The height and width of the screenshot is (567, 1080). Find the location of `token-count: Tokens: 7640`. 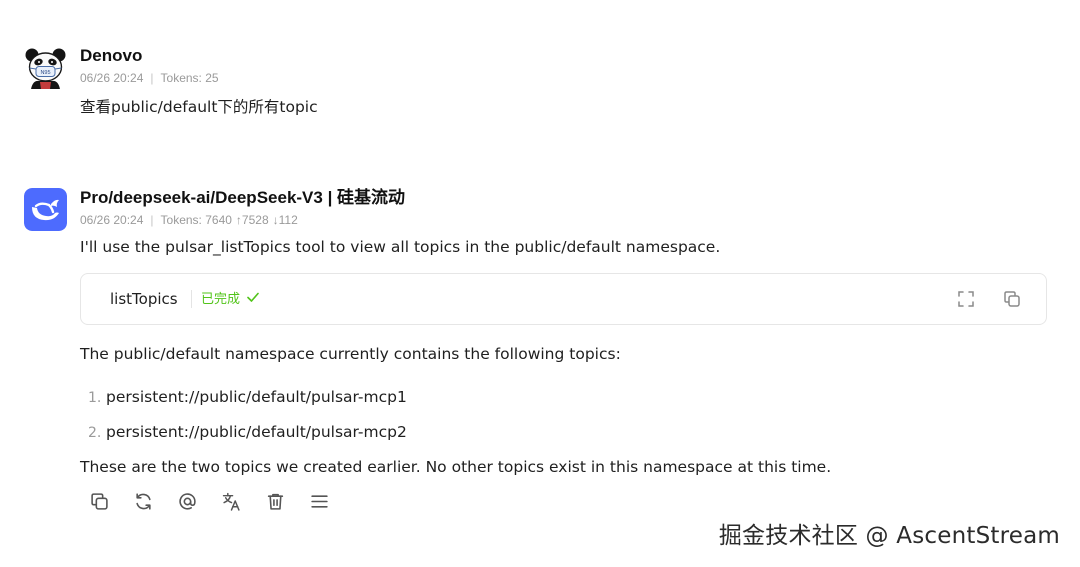

token-count: Tokens: 7640 is located at coordinates (196, 220).